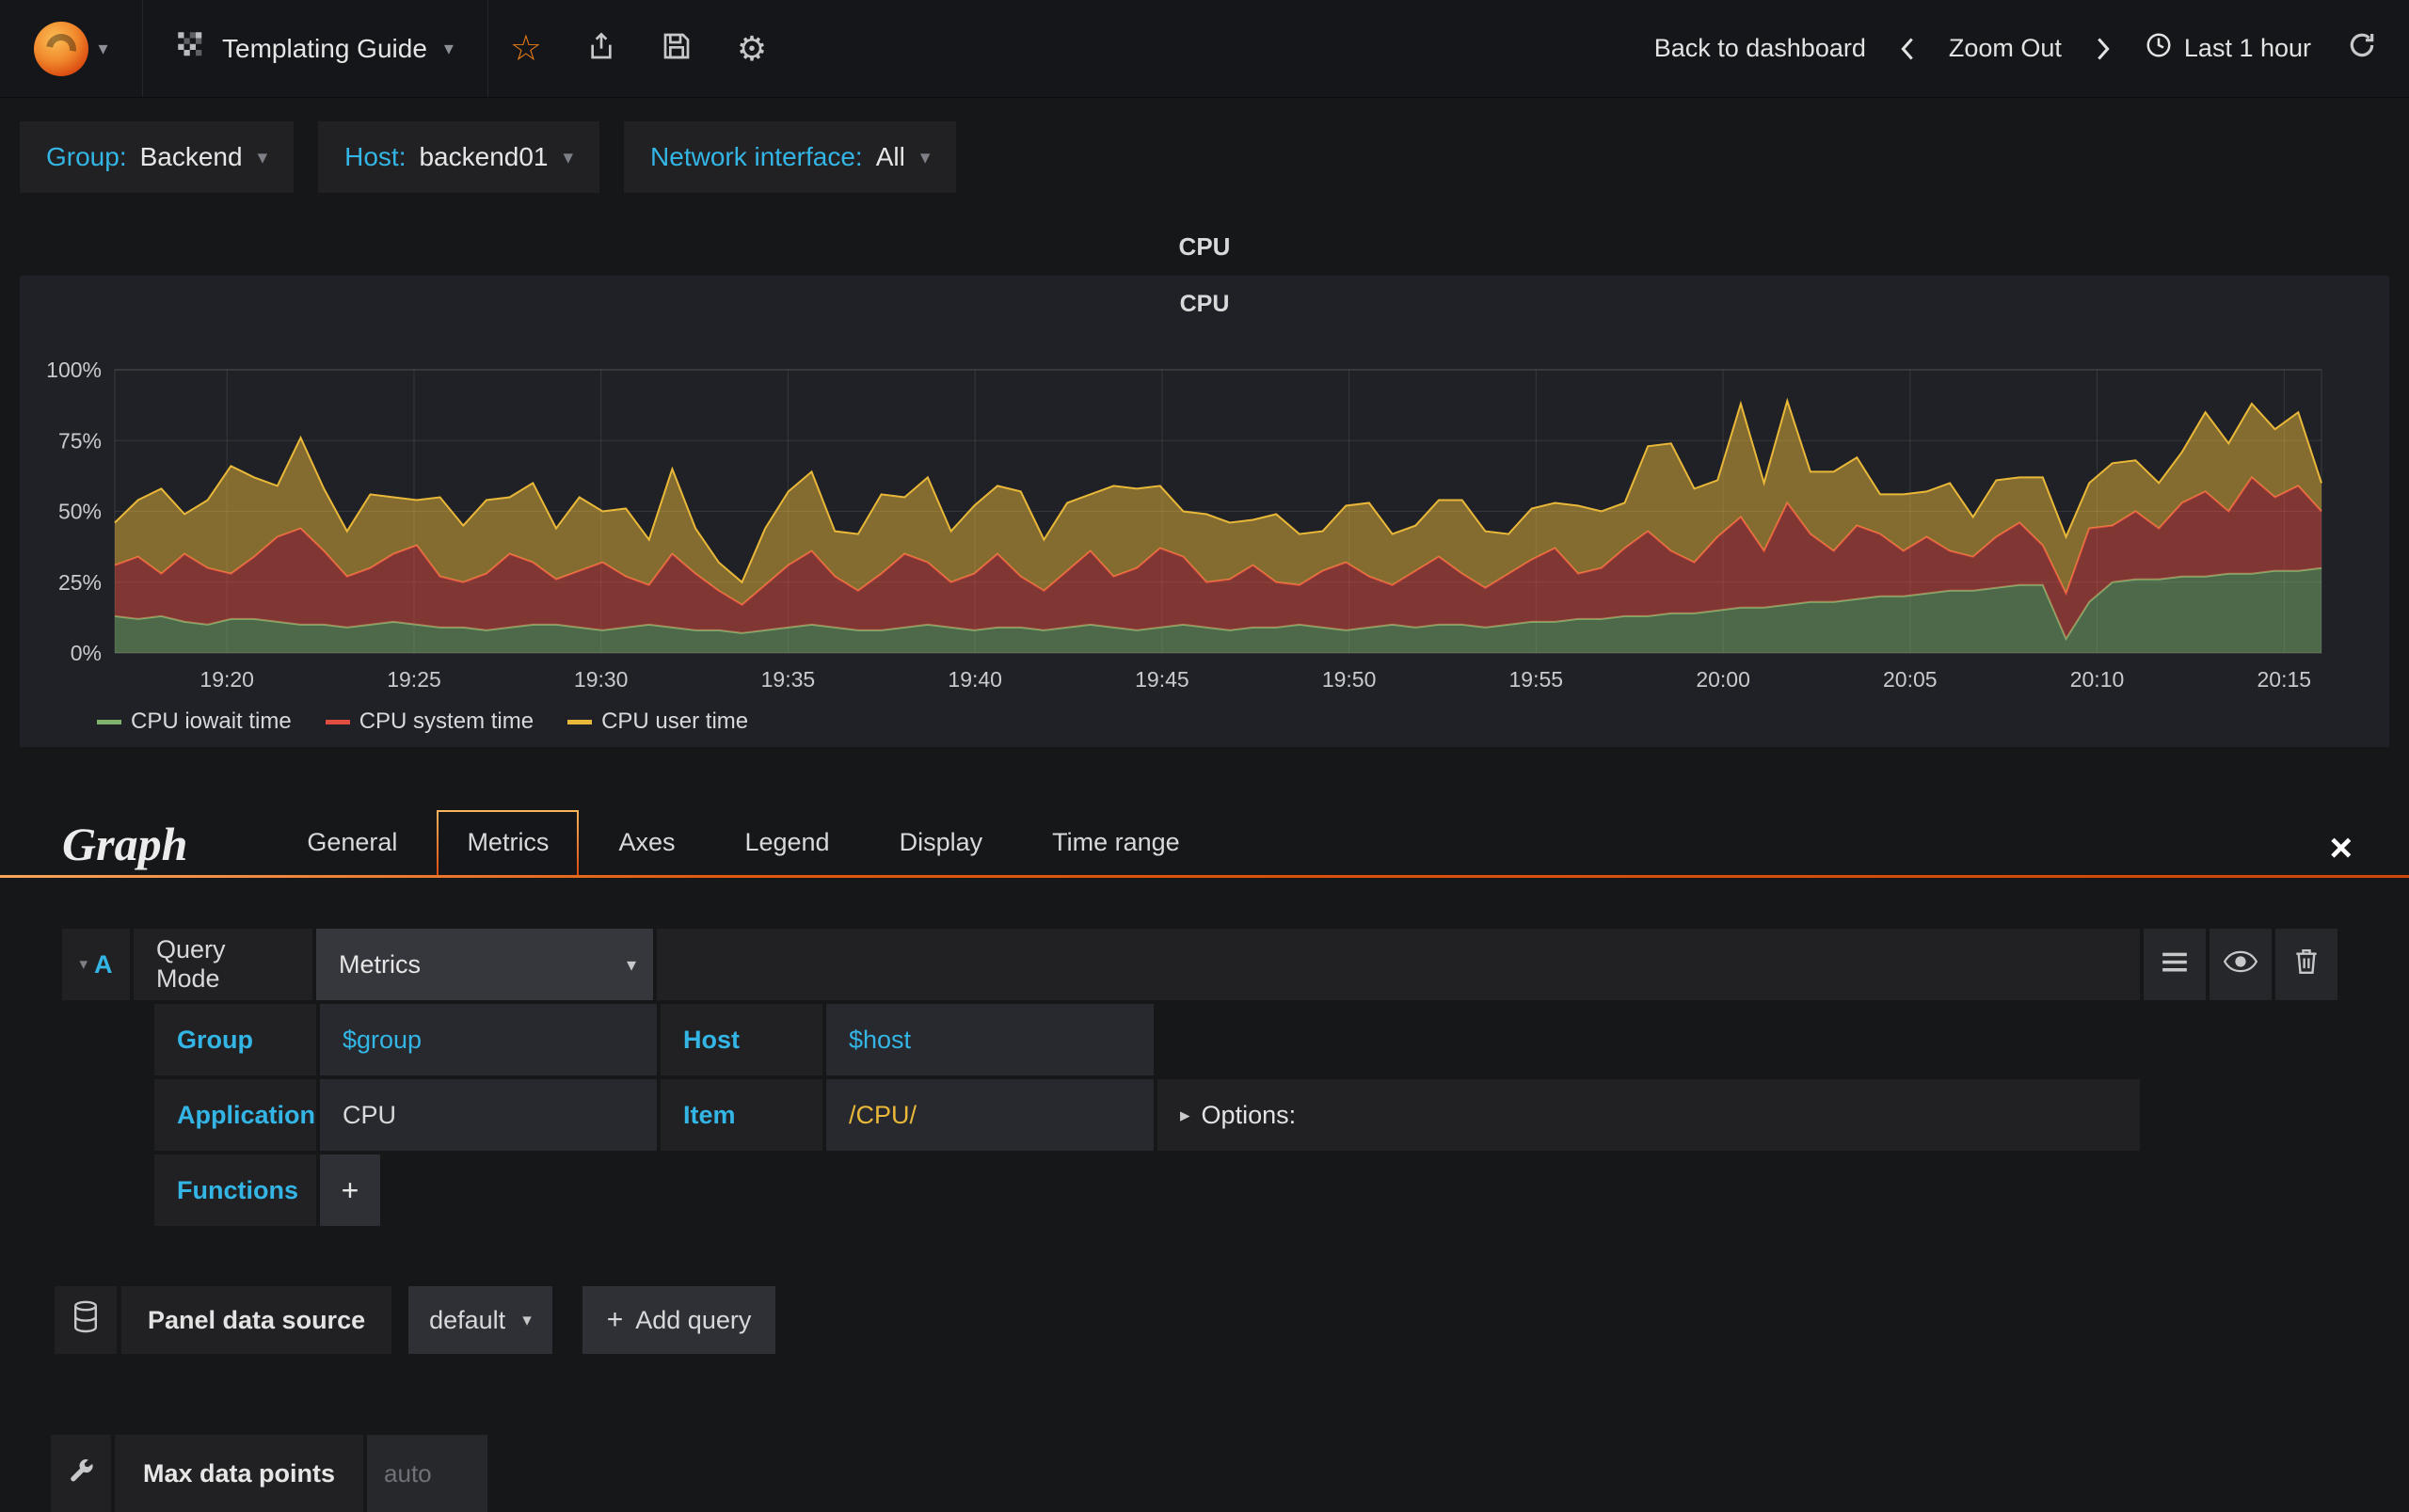 The width and height of the screenshot is (2409, 1512). What do you see at coordinates (1116, 843) in the screenshot?
I see `tab-time-range: Time range` at bounding box center [1116, 843].